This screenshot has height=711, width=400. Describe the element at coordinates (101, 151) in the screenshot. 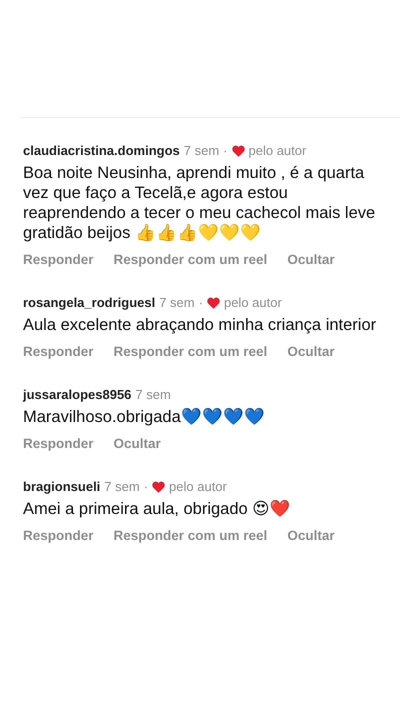

I see `username: claudiacristina.domingos` at that location.